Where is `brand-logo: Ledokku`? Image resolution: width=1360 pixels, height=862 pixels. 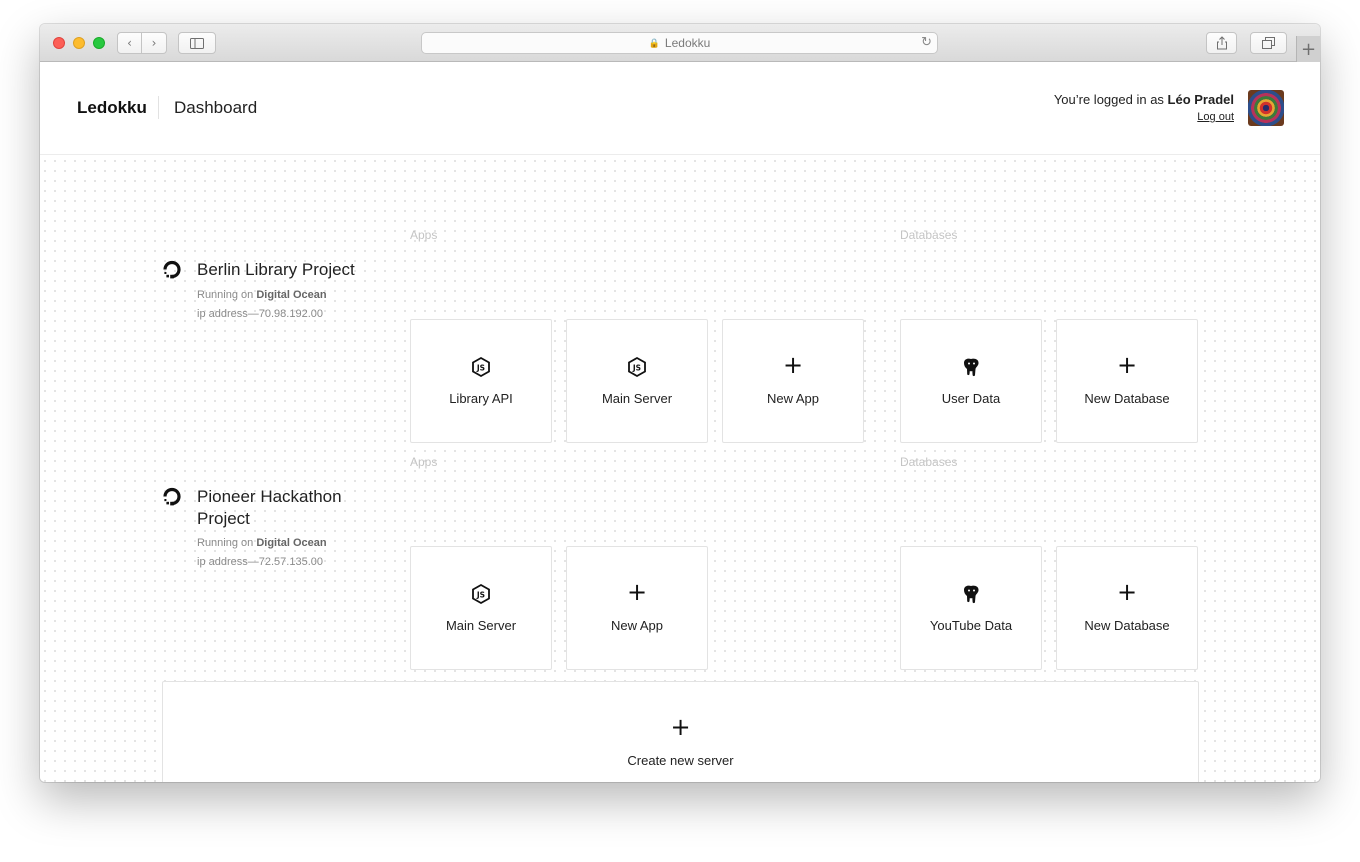 brand-logo: Ledokku is located at coordinates (112, 108).